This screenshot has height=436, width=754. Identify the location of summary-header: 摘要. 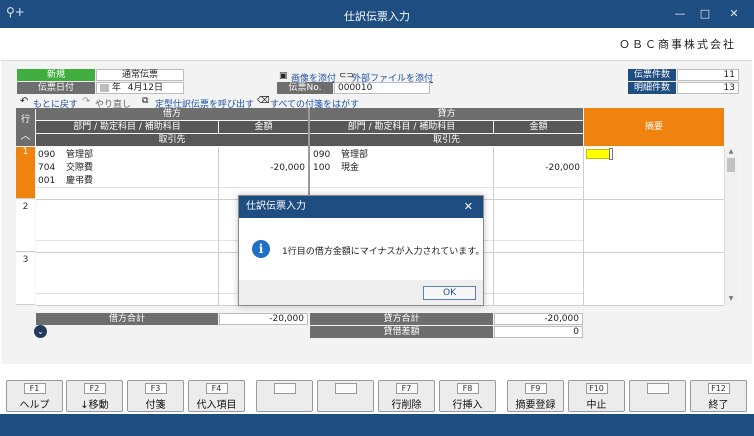
(654, 127).